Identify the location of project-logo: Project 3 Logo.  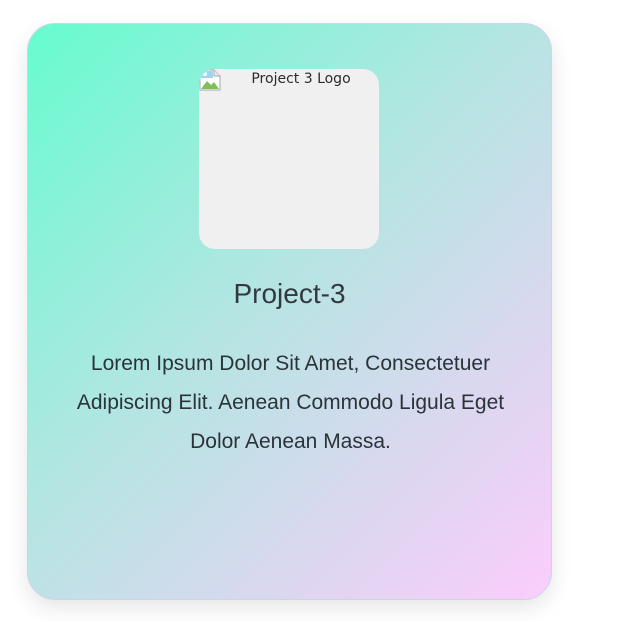
(289, 159).